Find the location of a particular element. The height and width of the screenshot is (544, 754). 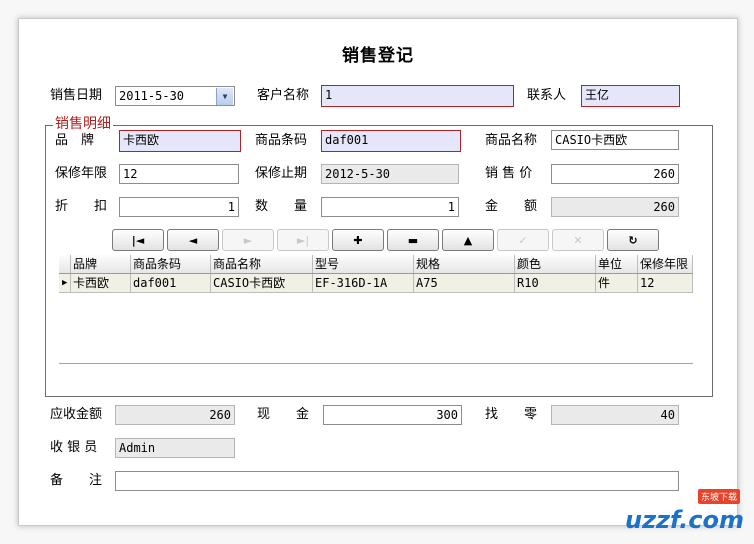

cash-label: 现 金 is located at coordinates (283, 414).